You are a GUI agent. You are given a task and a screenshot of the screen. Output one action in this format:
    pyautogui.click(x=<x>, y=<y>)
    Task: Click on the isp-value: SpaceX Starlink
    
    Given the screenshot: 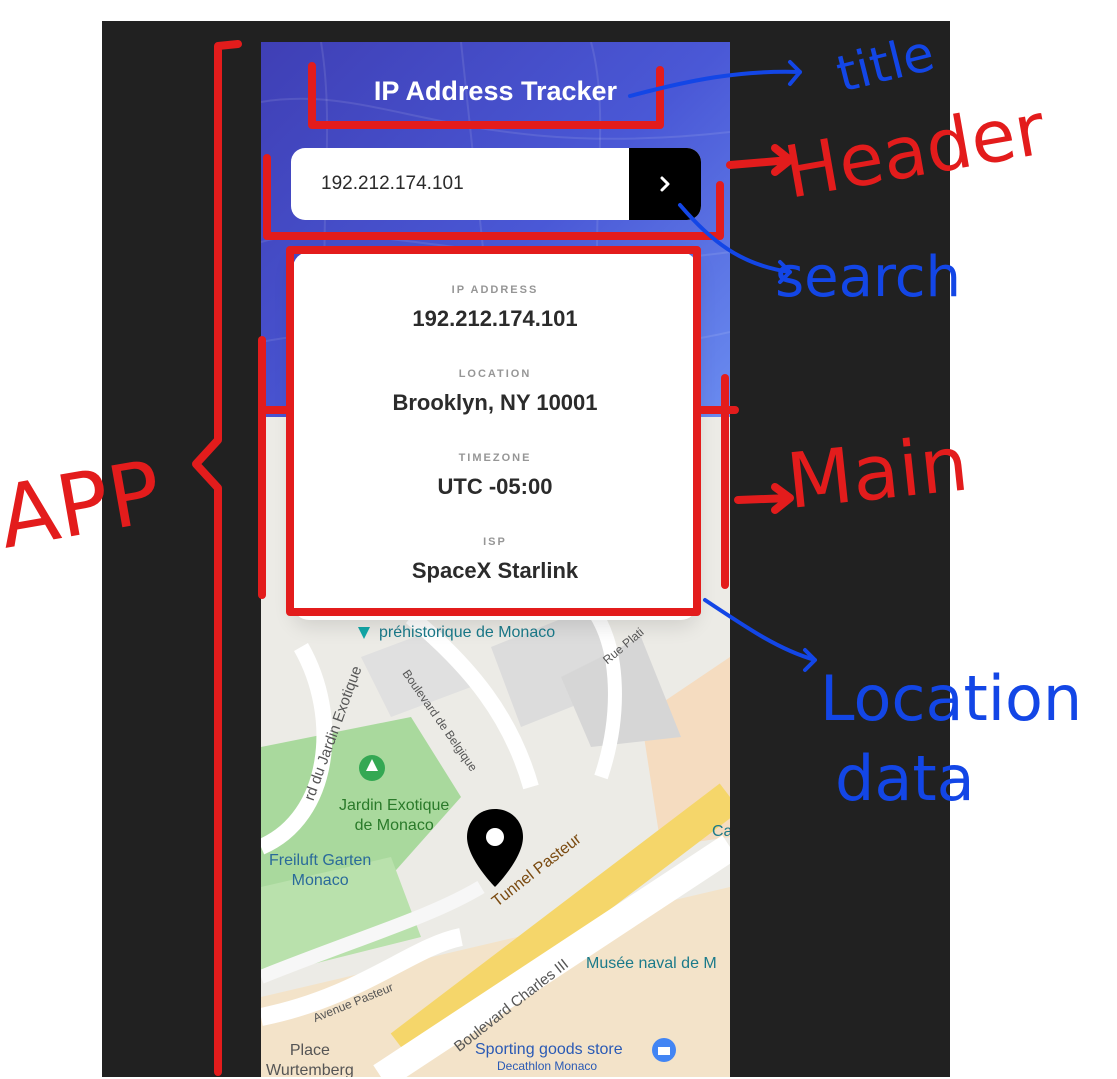 What is the action you would take?
    pyautogui.click(x=495, y=570)
    